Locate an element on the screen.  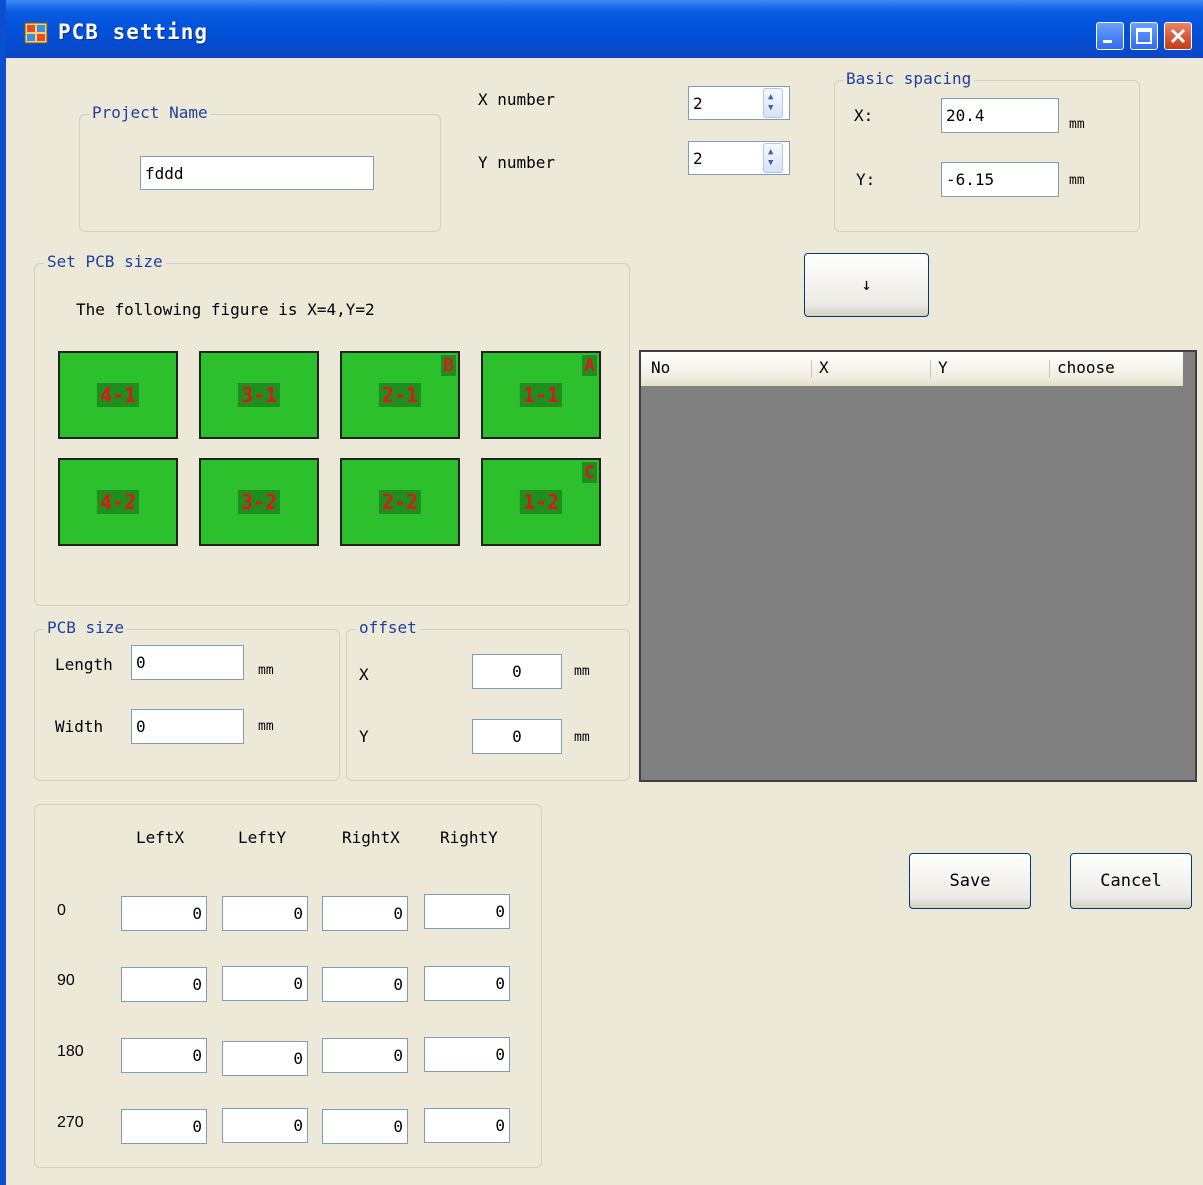
panel-2-2: 2-2 is located at coordinates (400, 502).